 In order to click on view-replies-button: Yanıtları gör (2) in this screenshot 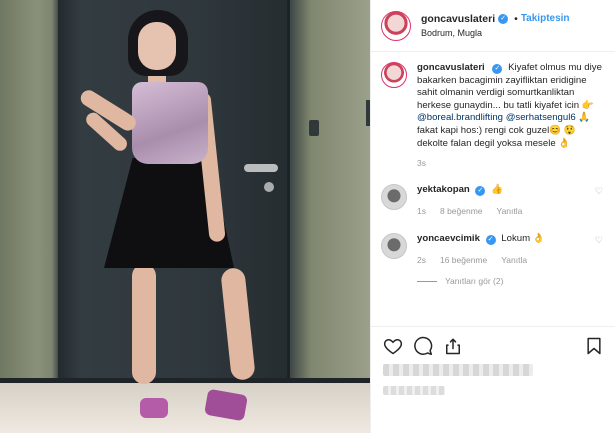, I will do `click(511, 281)`.